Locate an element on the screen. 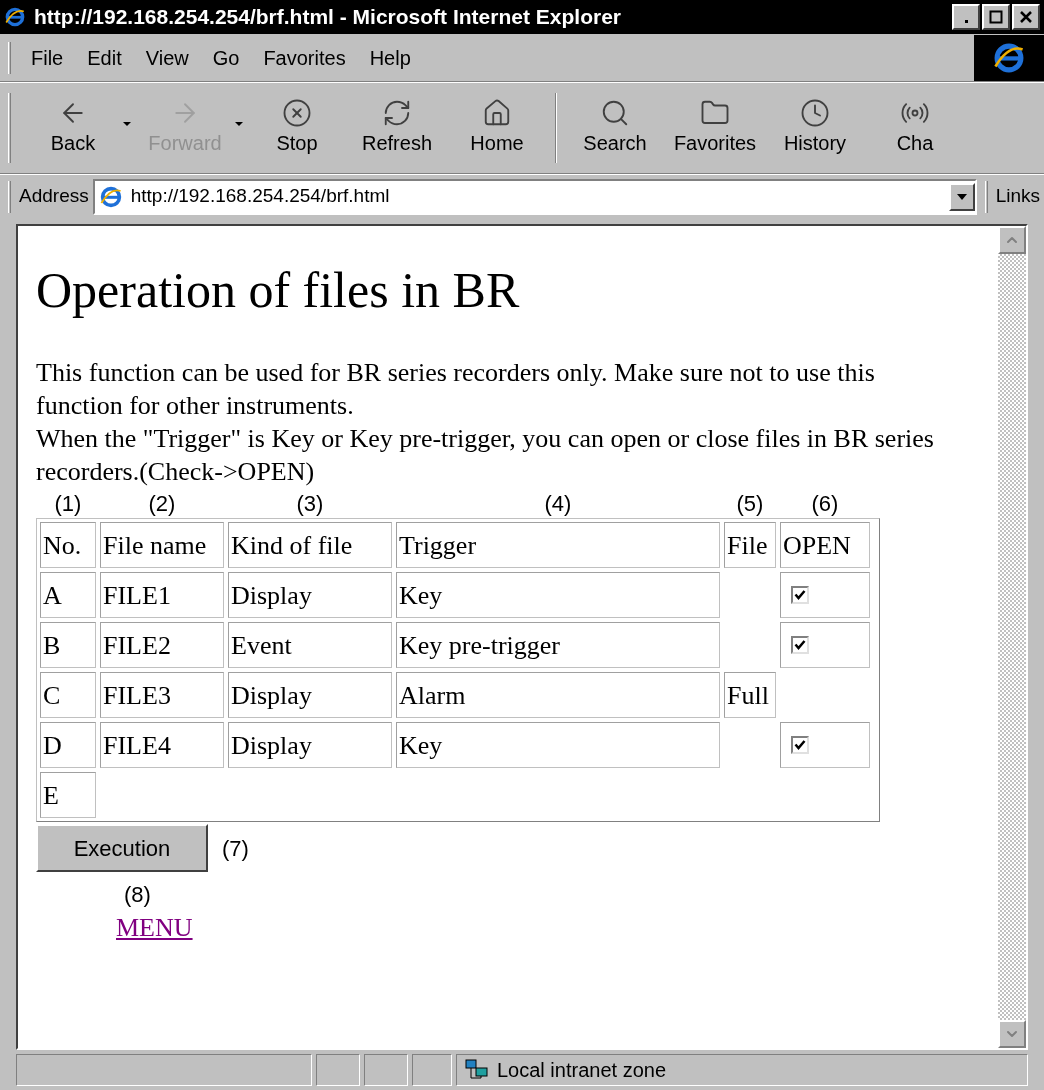 The image size is (1044, 1090). paragraph: When the "Trigger" is Key or Key pre-trigger, you can open or close files in BR series recorders.(Check->OPEN) is located at coordinates (485, 455).